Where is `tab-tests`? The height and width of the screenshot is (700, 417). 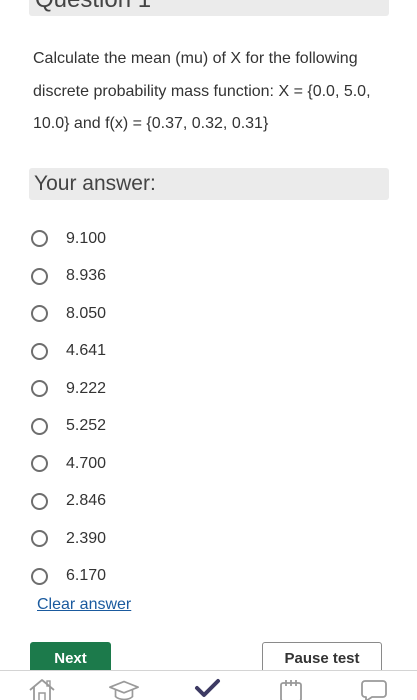 tab-tests is located at coordinates (207, 688).